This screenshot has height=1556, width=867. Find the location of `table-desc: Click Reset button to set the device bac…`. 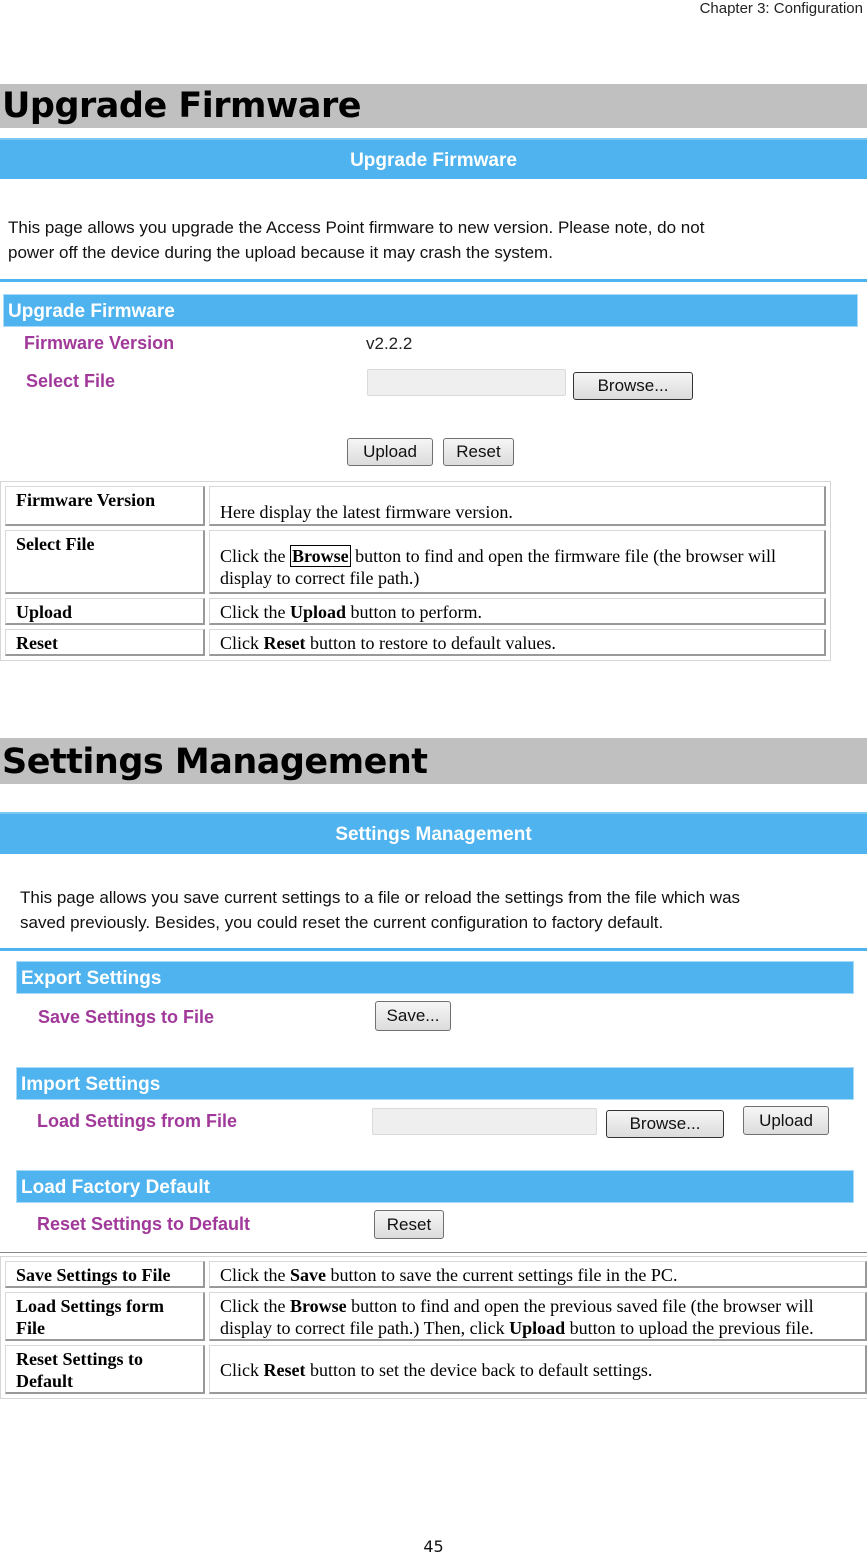

table-desc: Click Reset button to set the device bac… is located at coordinates (538, 1369).